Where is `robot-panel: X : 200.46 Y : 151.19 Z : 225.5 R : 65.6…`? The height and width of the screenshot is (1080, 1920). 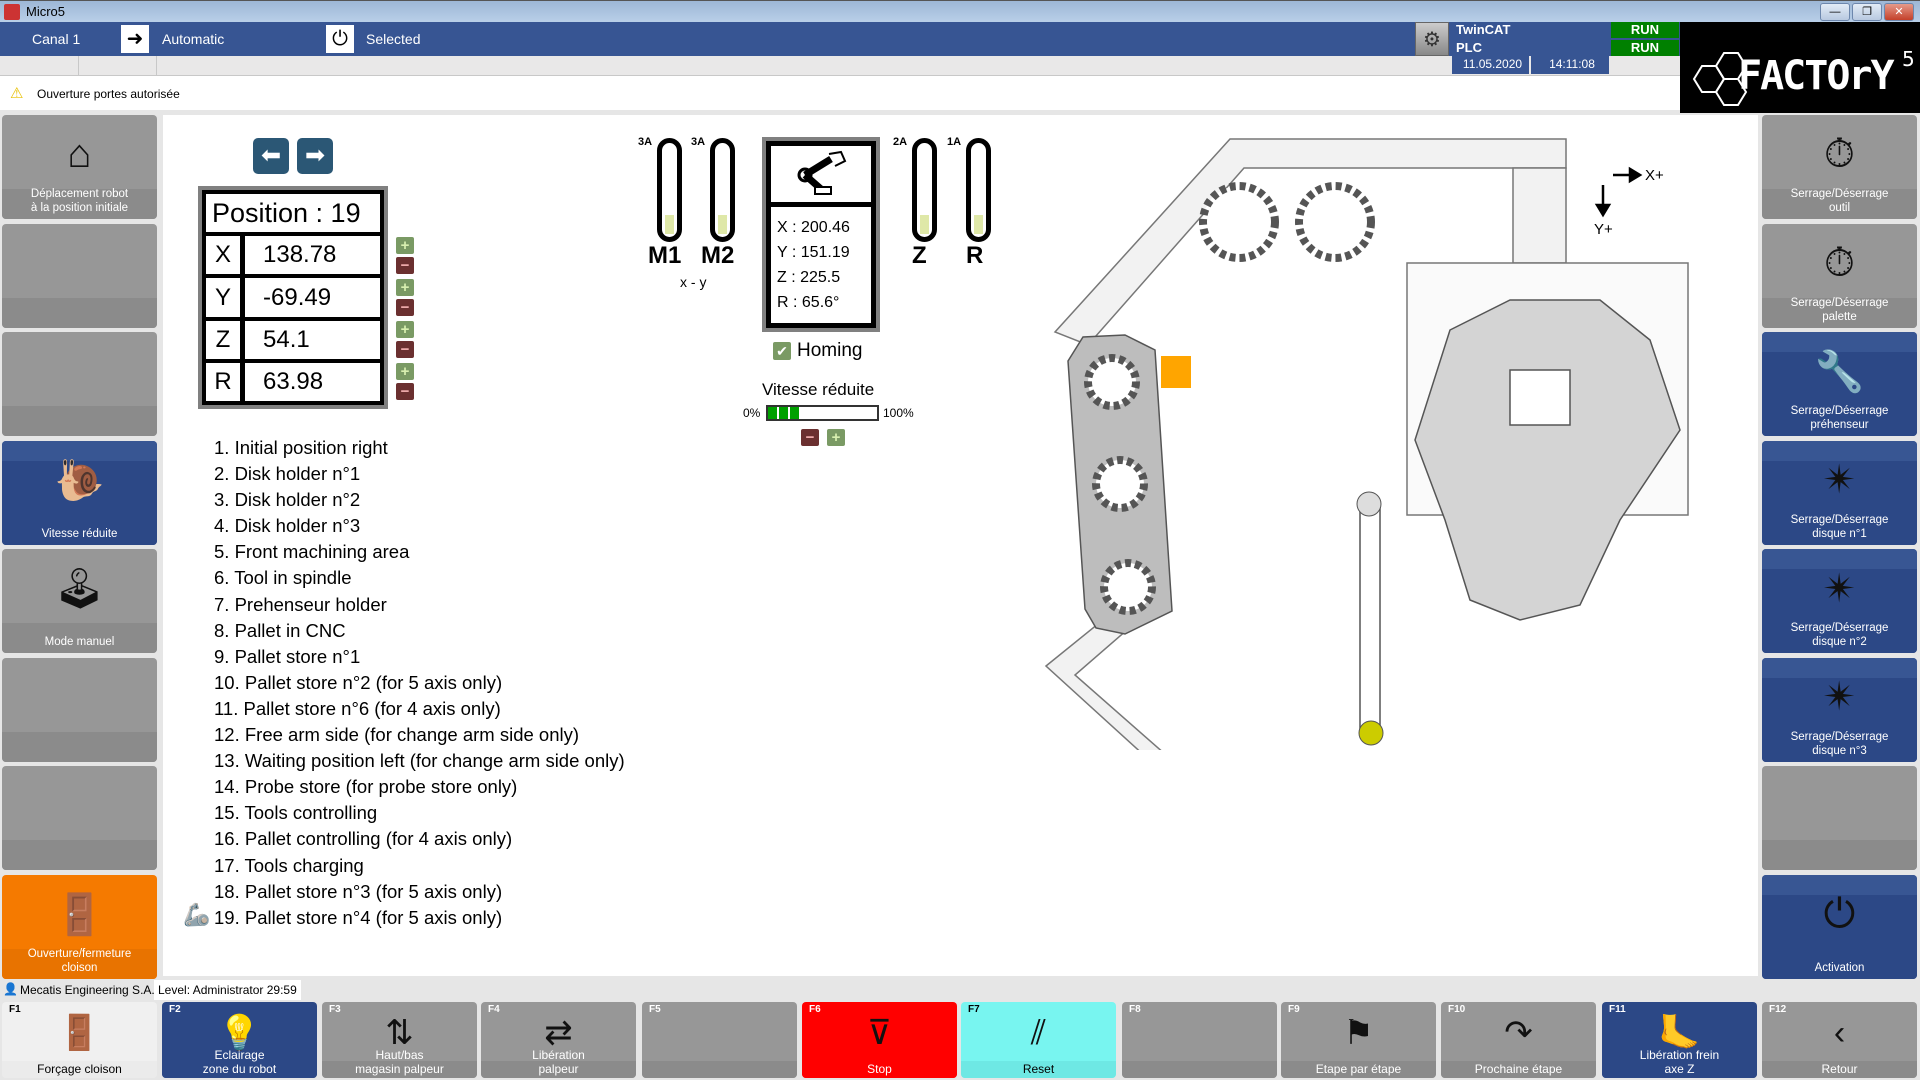
robot-panel: X : 200.46 Y : 151.19 Z : 225.5 R : 65.6… is located at coordinates (821, 234).